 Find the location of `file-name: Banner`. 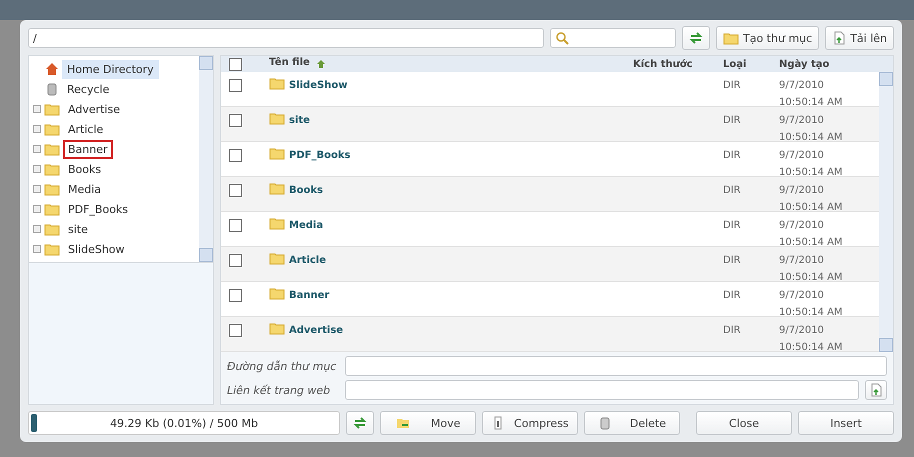

file-name: Banner is located at coordinates (309, 295).